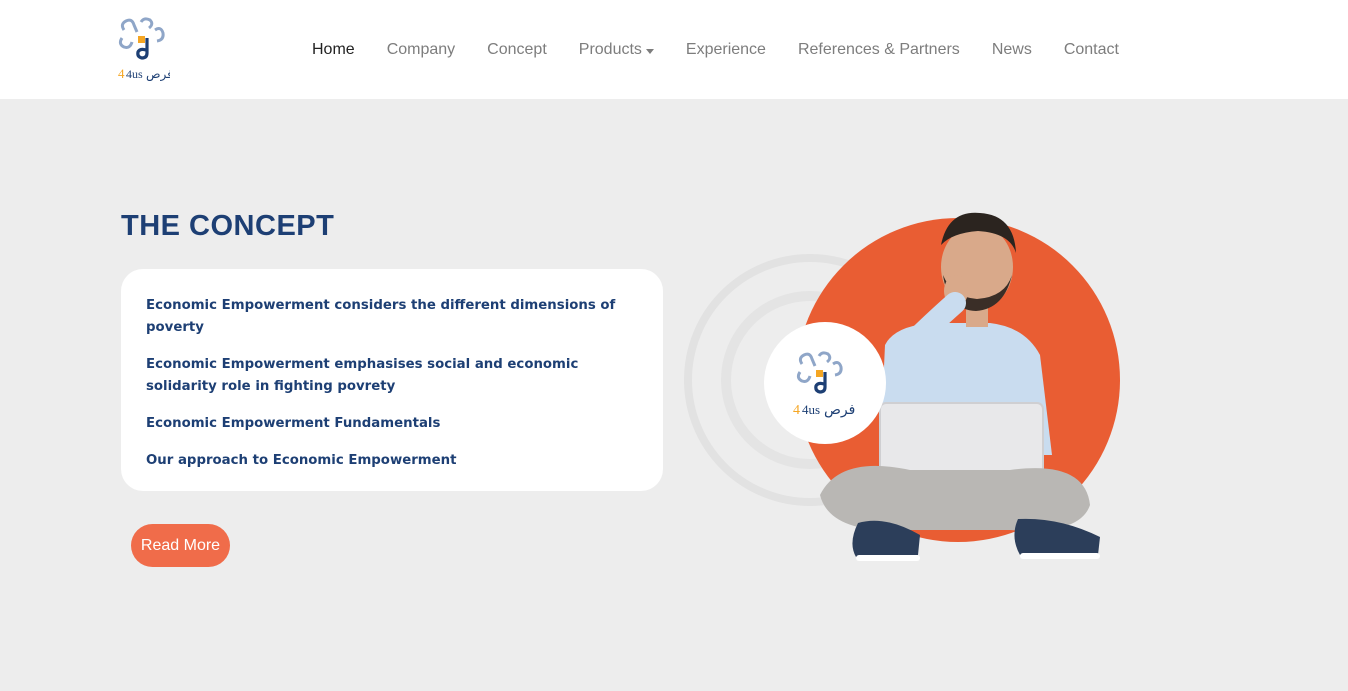 The width and height of the screenshot is (1348, 691). I want to click on nav-news: News, so click(1012, 50).